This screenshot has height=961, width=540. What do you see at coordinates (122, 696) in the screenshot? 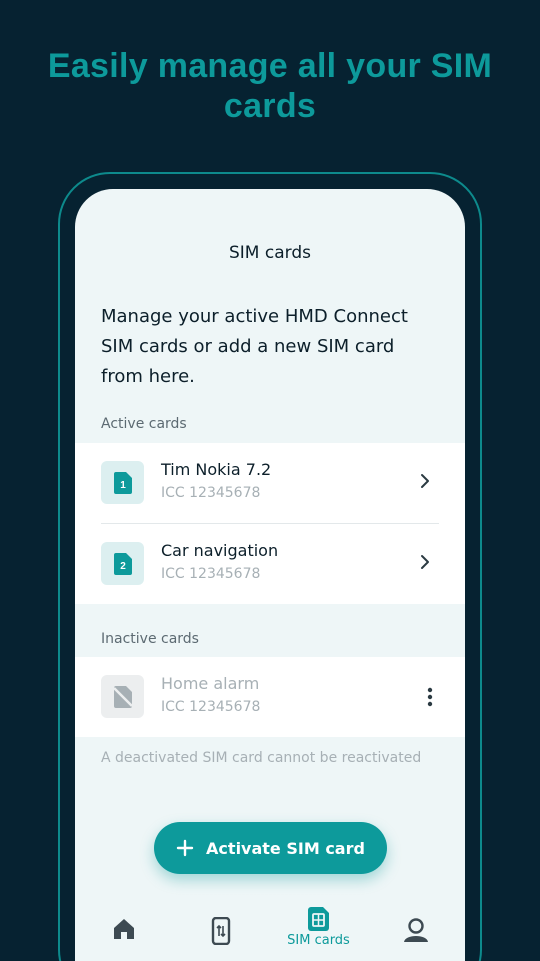
I see `sim-card-off-icon` at bounding box center [122, 696].